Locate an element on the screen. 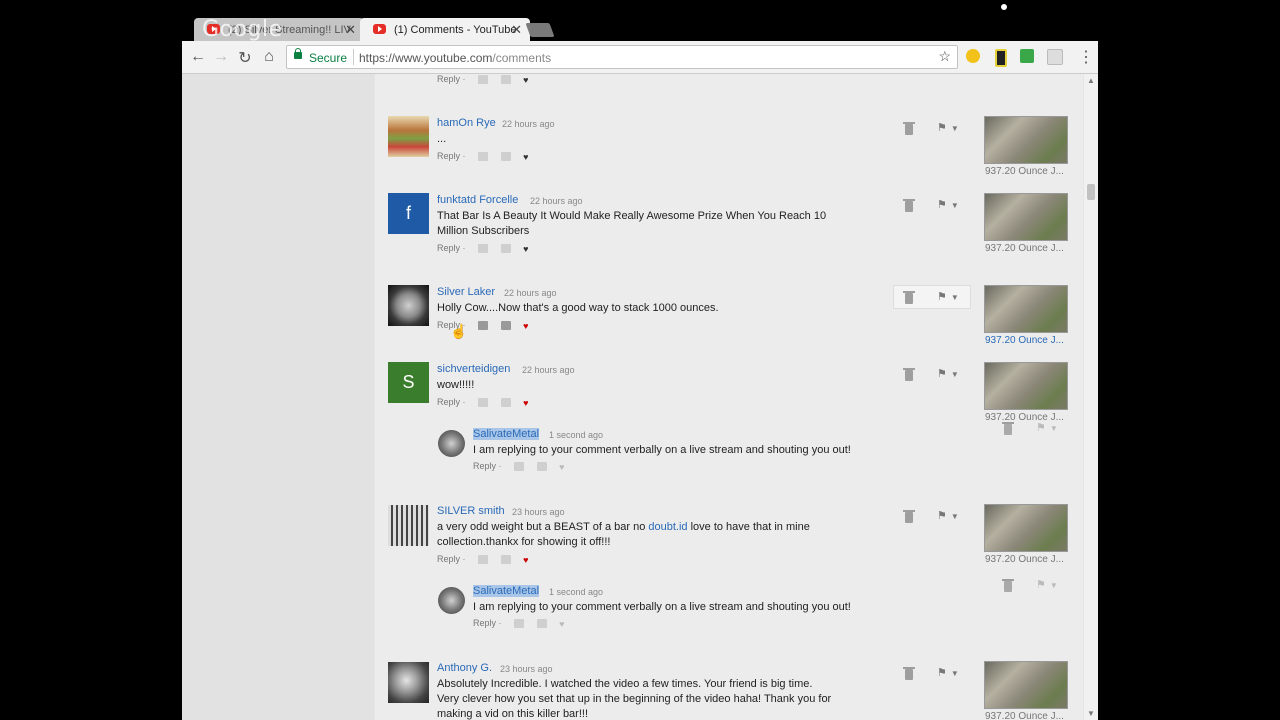 The width and height of the screenshot is (1280, 720). scroll-down-arrow-icon: ▼ is located at coordinates (1091, 713).